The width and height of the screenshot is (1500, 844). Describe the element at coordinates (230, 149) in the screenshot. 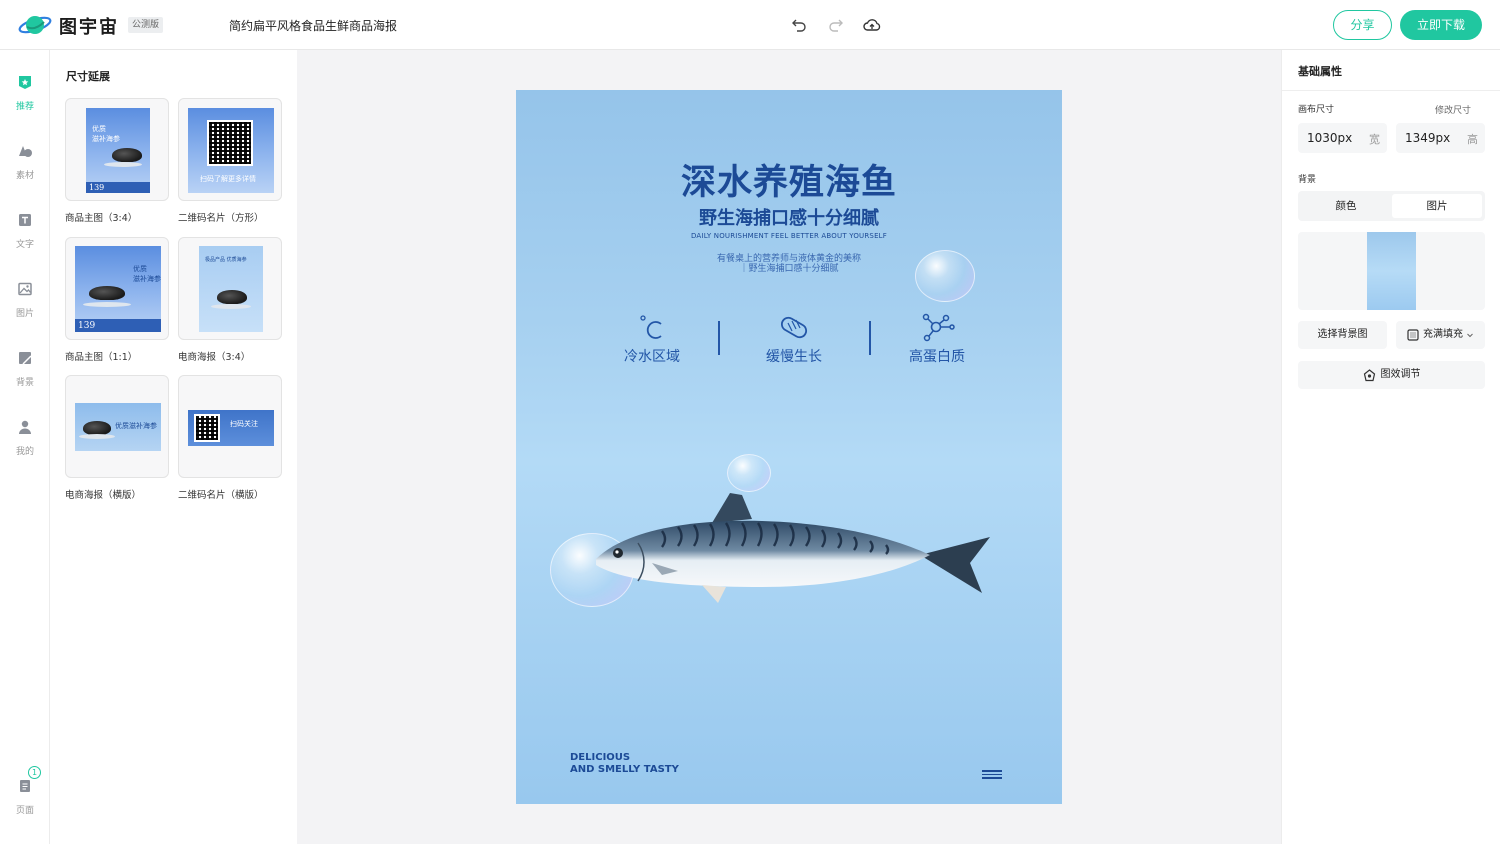

I see `template-thumbnail: 扫码了解更多详情` at that location.